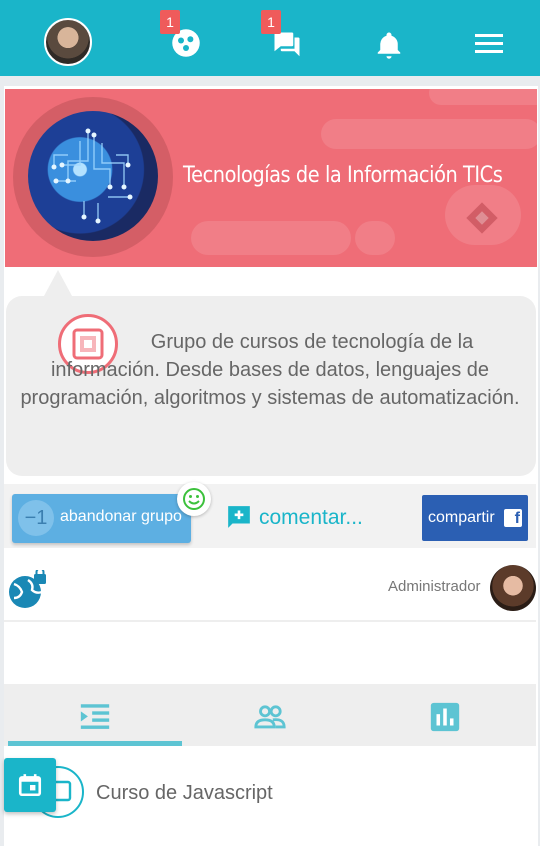 Image resolution: width=540 pixels, height=846 pixels. What do you see at coordinates (489, 44) in the screenshot?
I see `menu-icon` at bounding box center [489, 44].